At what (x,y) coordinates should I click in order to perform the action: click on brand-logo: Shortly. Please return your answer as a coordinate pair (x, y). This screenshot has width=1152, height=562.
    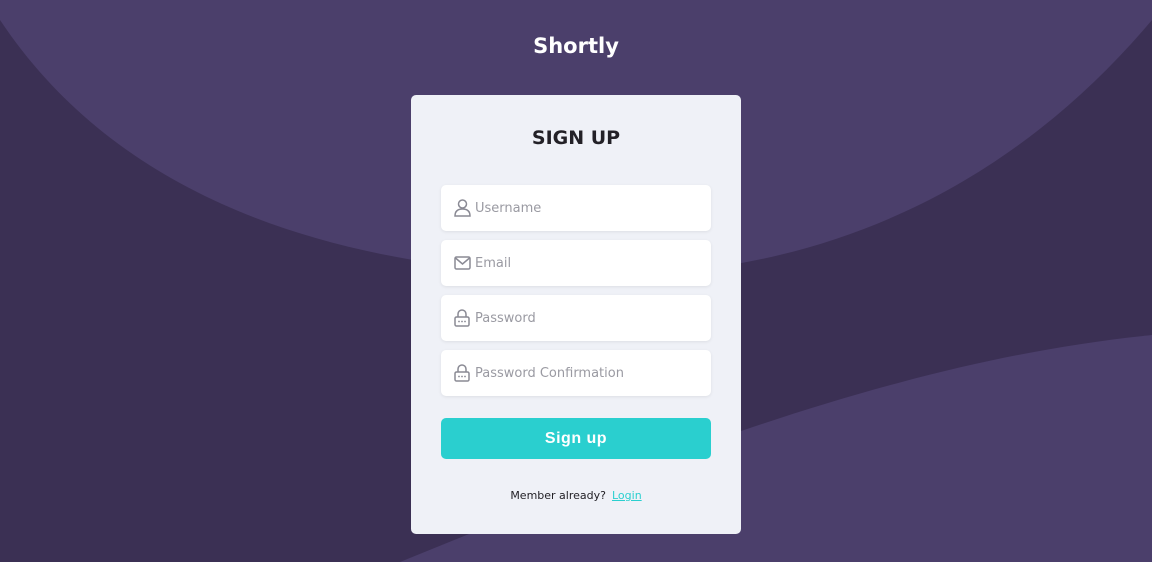
    Looking at the image, I should click on (576, 46).